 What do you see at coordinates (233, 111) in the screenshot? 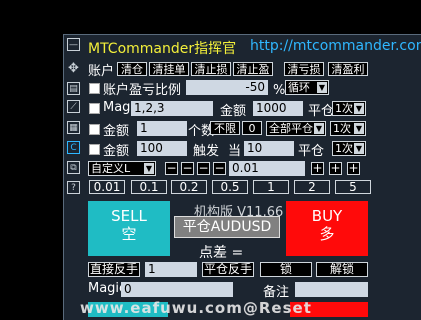
I see `magic-amount-label: 金额` at bounding box center [233, 111].